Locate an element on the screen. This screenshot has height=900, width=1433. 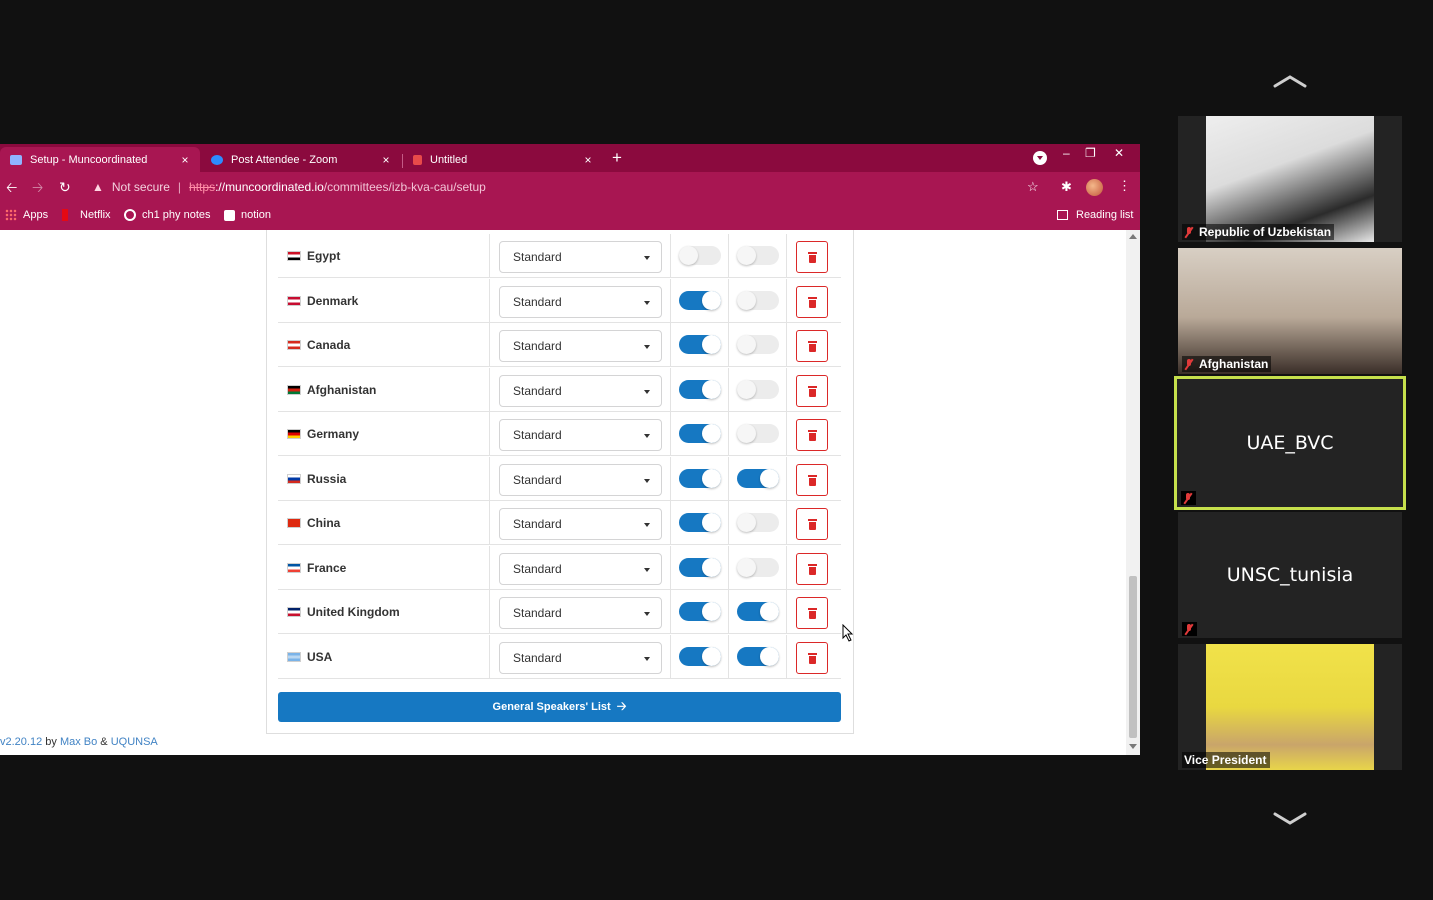
profile-avatar is located at coordinates (1094, 187).